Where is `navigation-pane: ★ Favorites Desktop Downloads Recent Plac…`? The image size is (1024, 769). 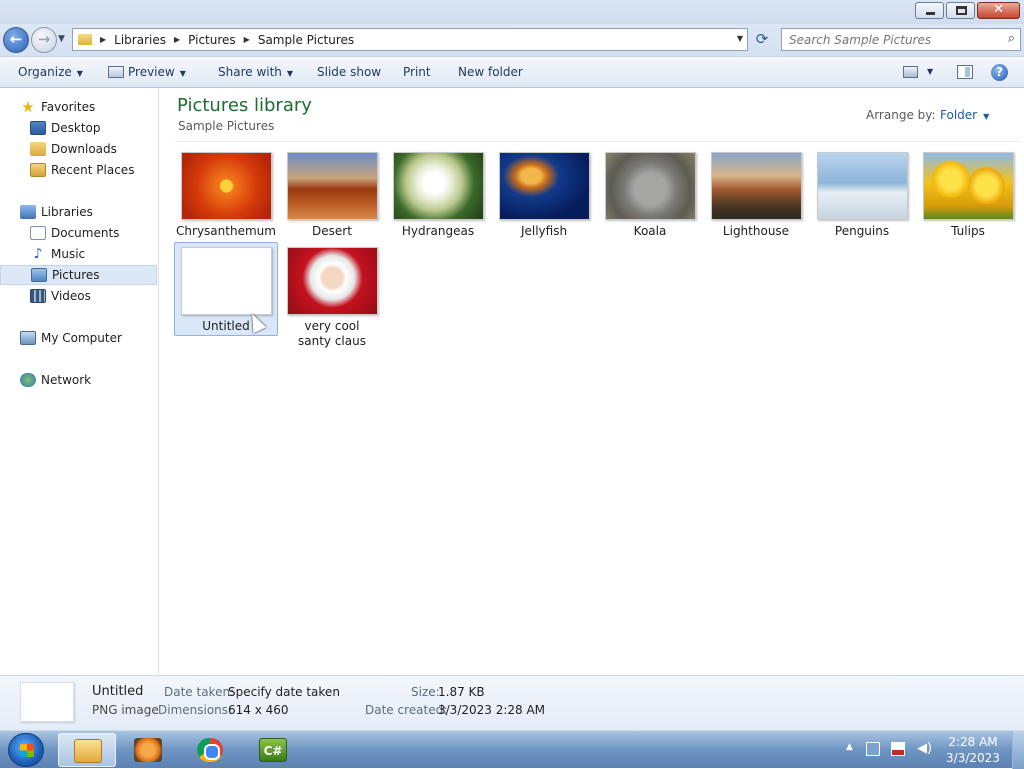
navigation-pane: ★ Favorites Desktop Downloads Recent Plac… is located at coordinates (79, 381).